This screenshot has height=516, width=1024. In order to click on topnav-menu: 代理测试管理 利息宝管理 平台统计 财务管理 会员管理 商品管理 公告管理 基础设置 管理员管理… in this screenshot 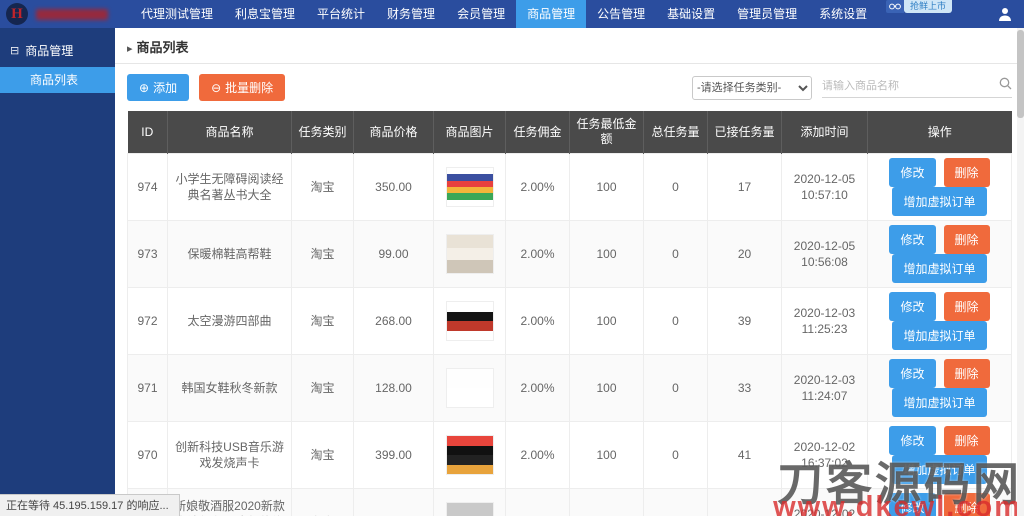, I will do `click(504, 14)`.